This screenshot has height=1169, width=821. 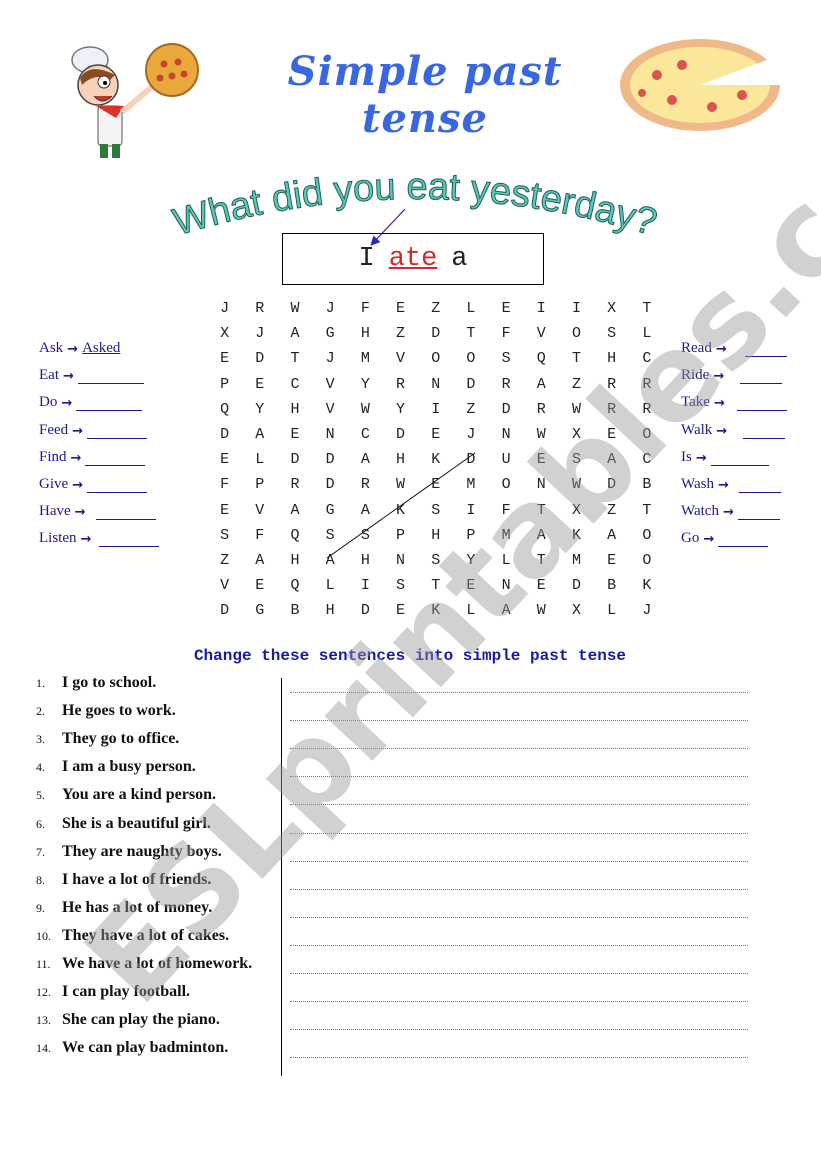 I want to click on grid-letter: P, so click(x=470, y=535).